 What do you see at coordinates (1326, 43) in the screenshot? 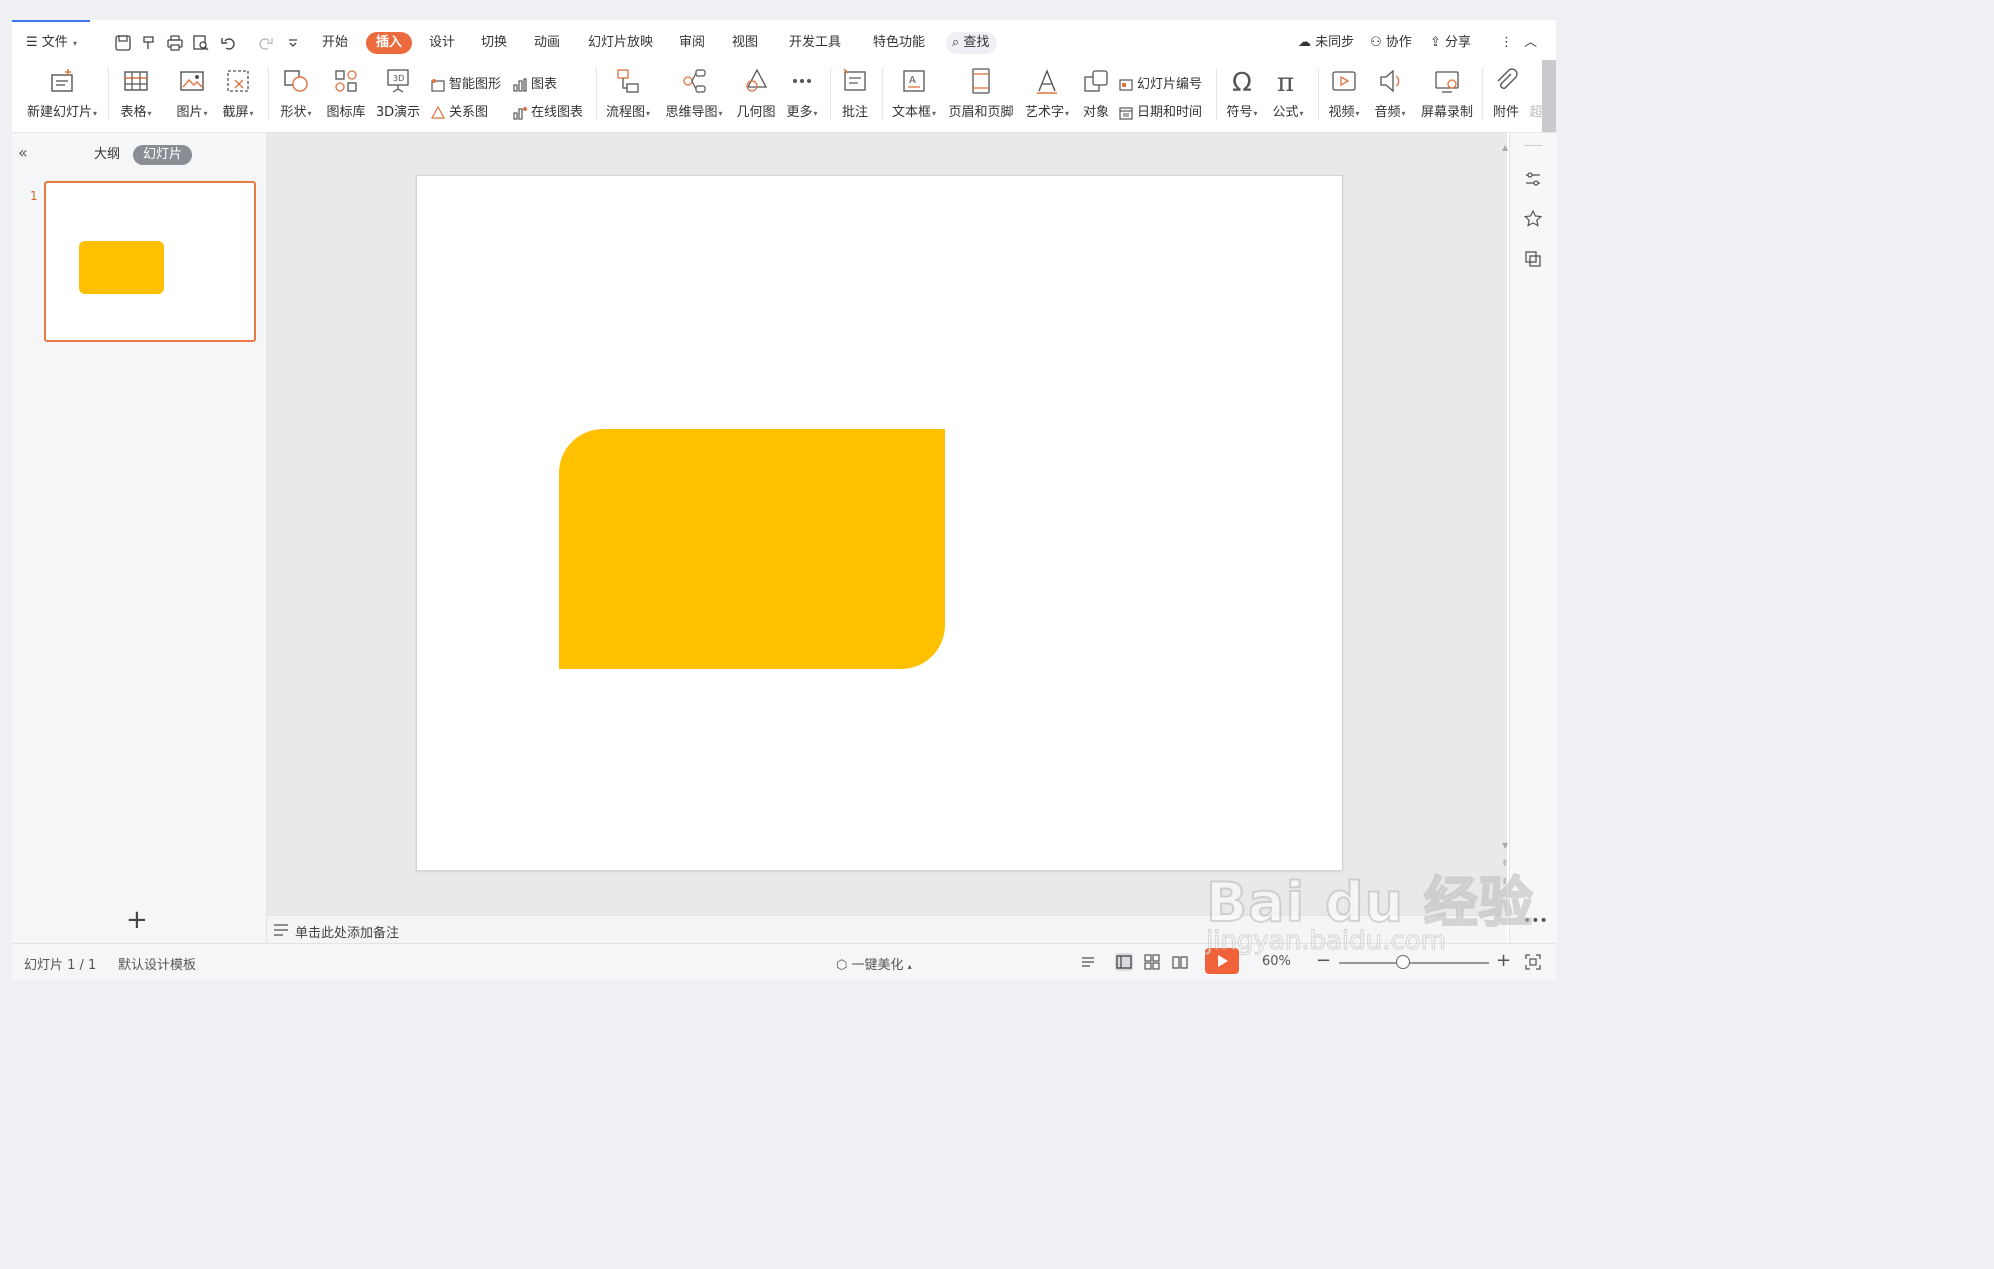
I see `sync-status: ☁ 未同步` at bounding box center [1326, 43].